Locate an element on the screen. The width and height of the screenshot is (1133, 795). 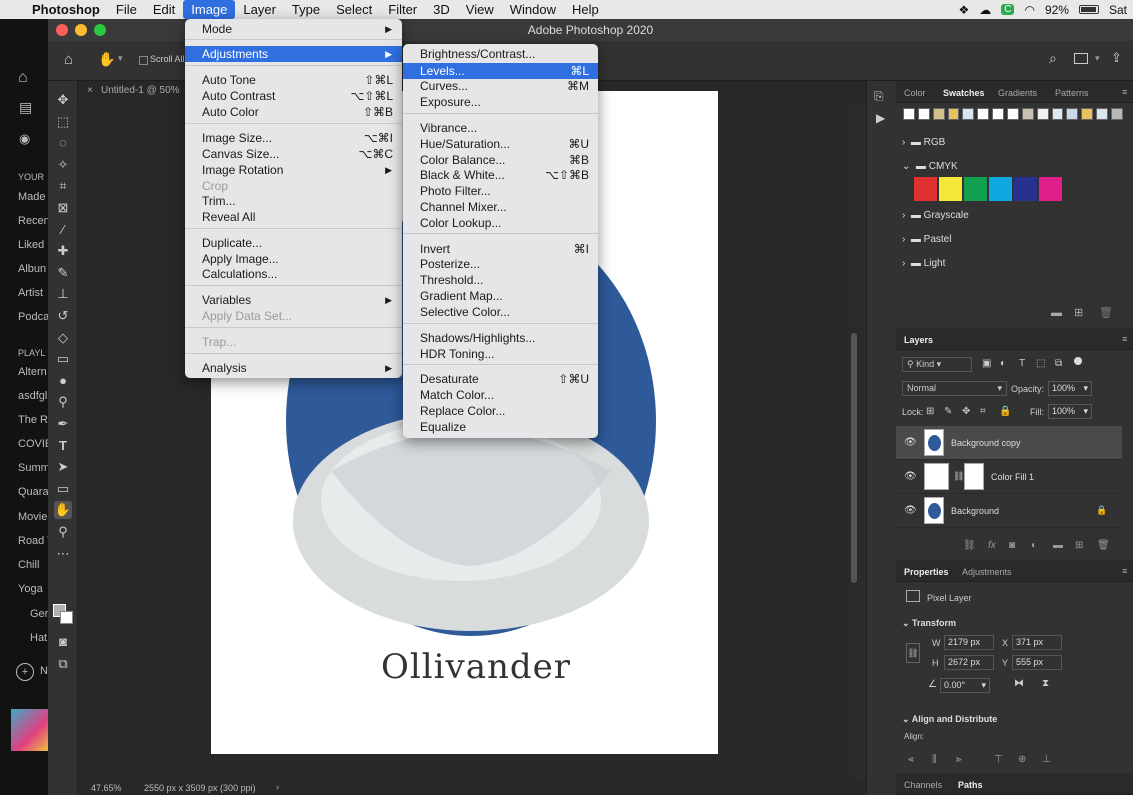
dropbox-icon: ❖ is located at coordinates (963, 10).